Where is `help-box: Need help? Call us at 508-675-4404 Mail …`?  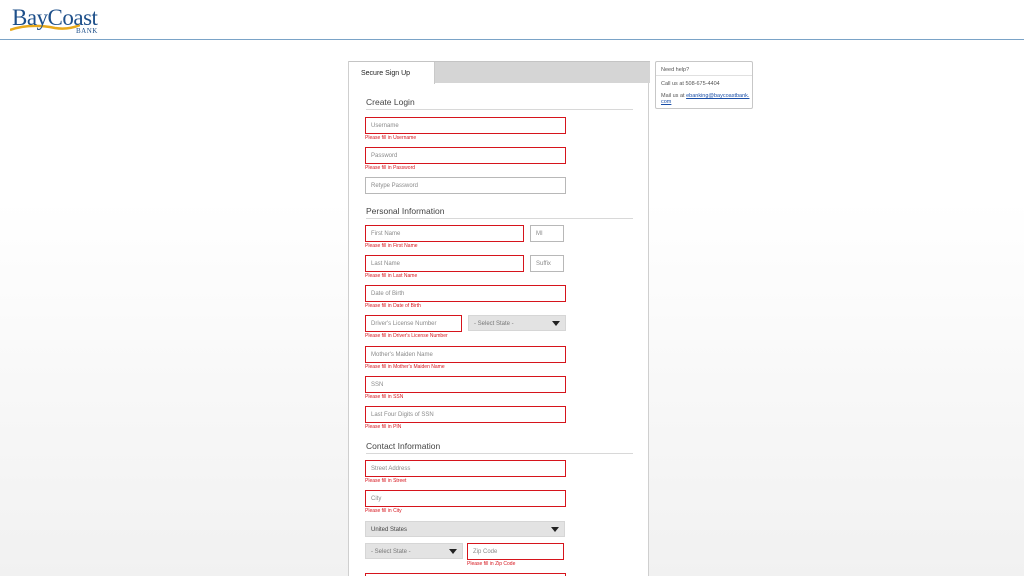 help-box: Need help? Call us at 508-675-4404 Mail … is located at coordinates (704, 85).